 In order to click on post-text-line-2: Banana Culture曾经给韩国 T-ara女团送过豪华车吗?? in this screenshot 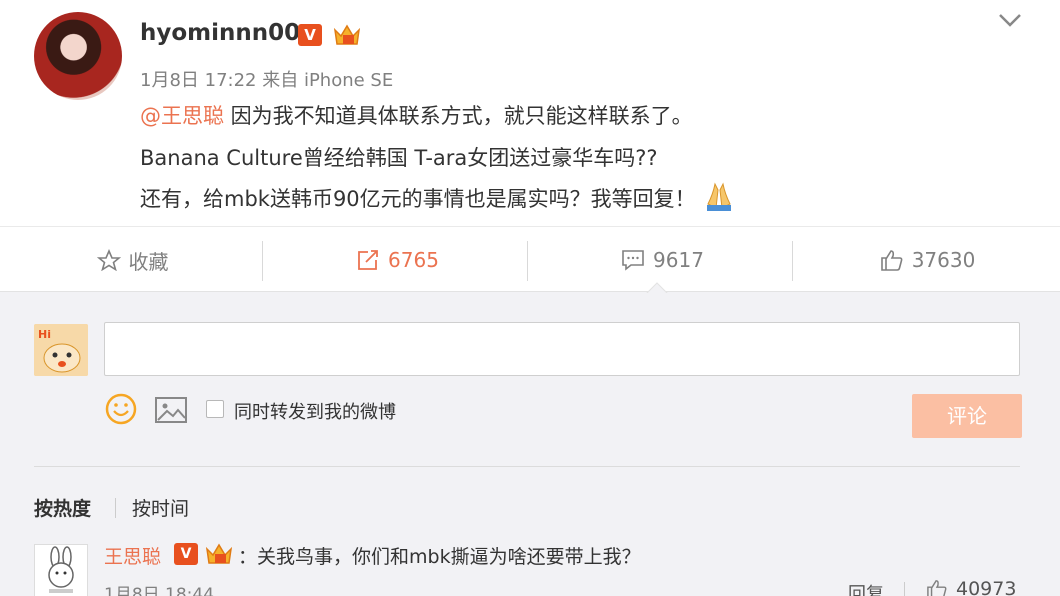, I will do `click(399, 158)`.